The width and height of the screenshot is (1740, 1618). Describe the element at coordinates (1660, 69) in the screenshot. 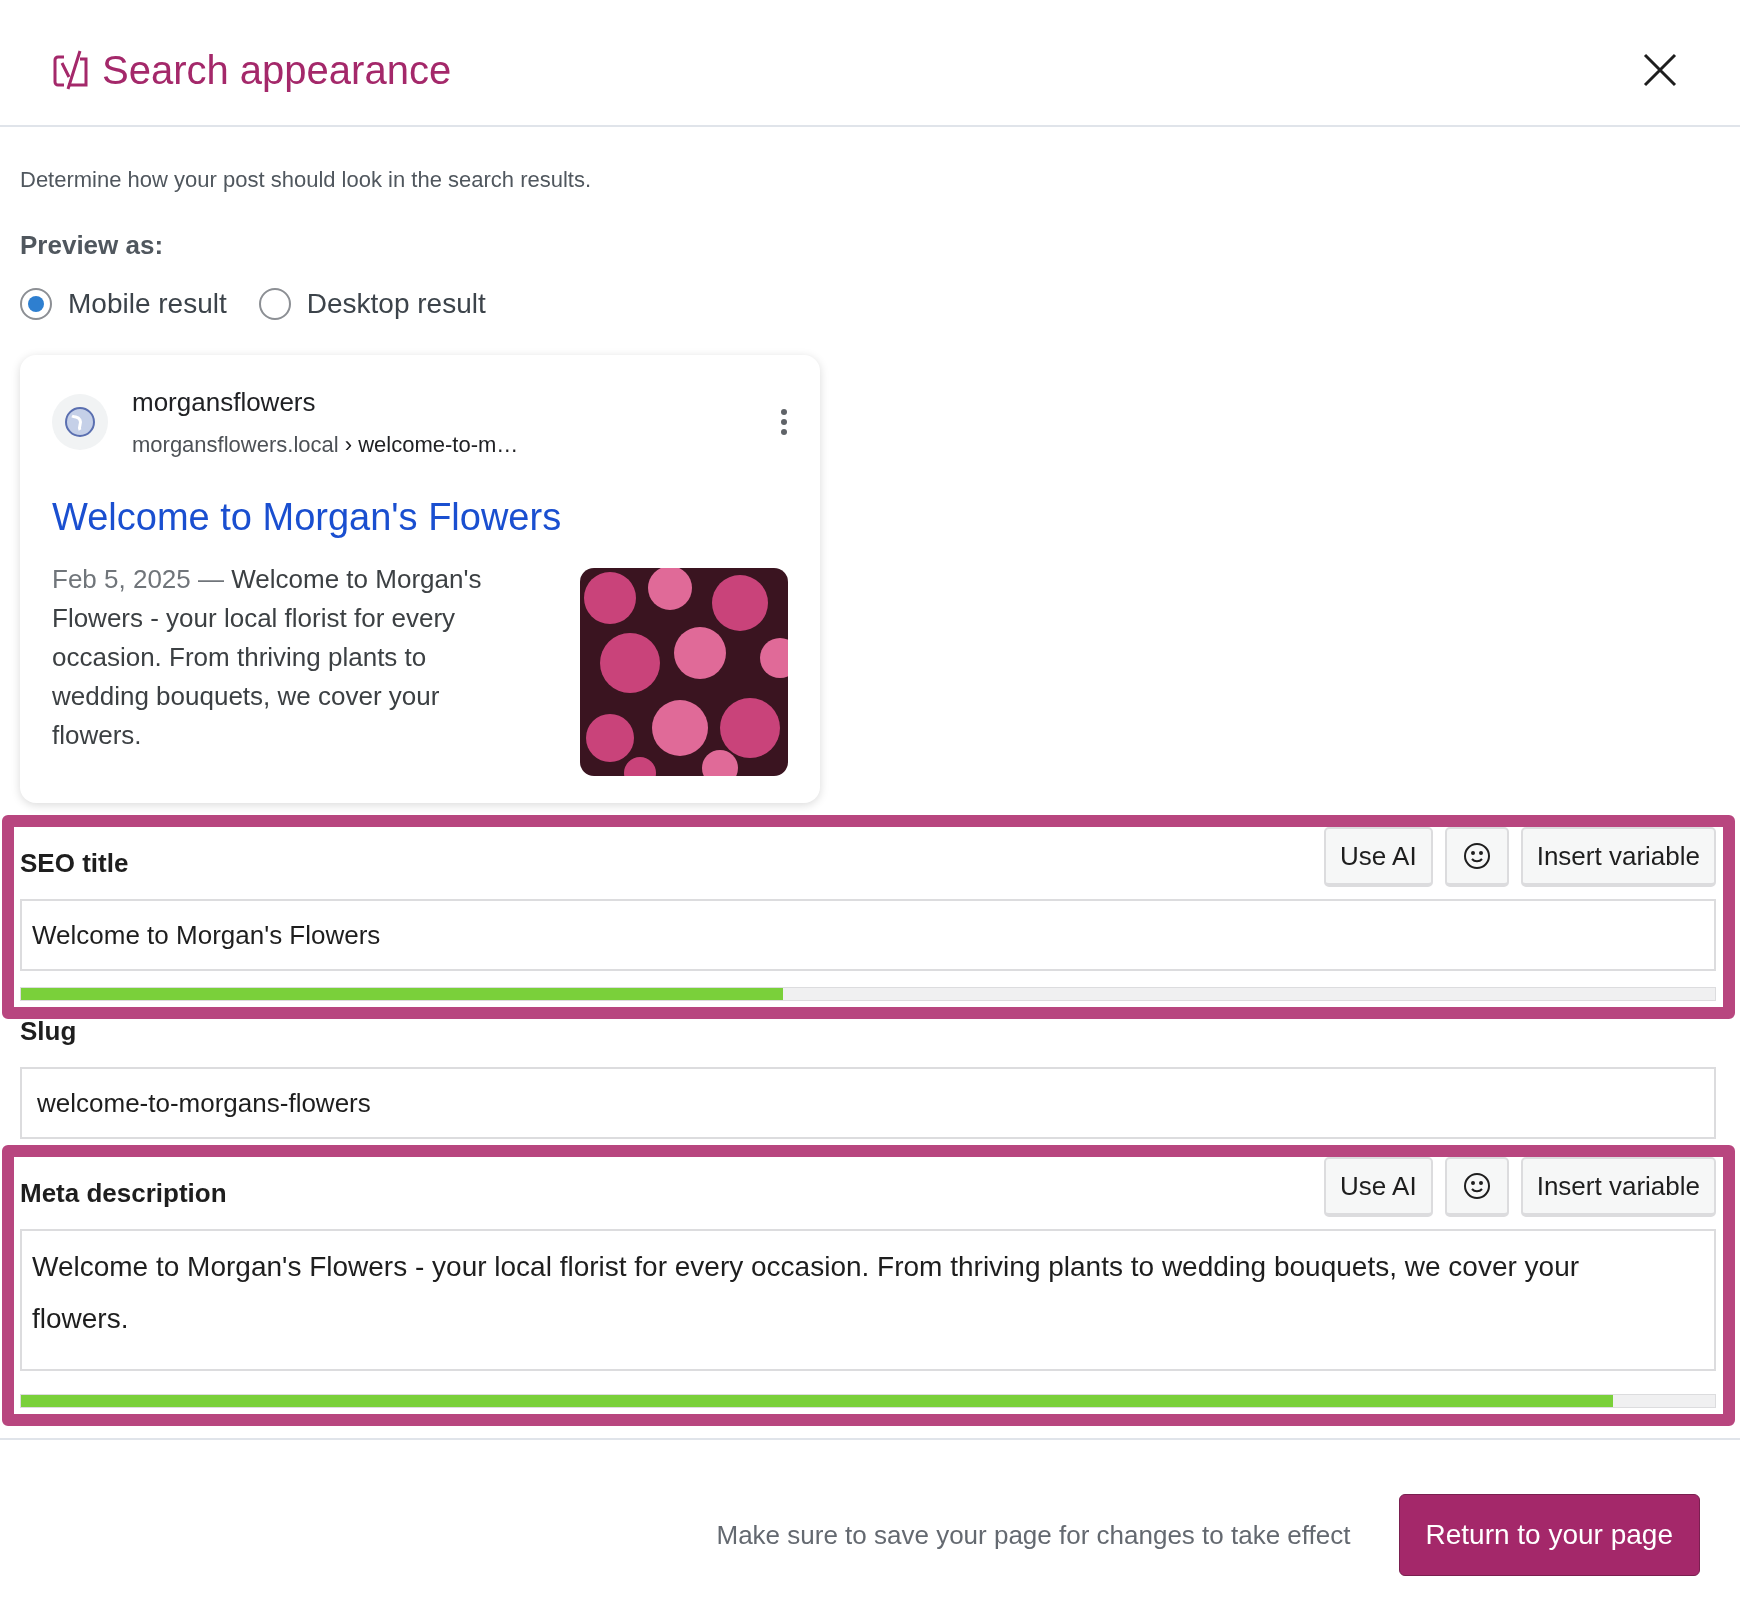

I see `close-icon` at that location.